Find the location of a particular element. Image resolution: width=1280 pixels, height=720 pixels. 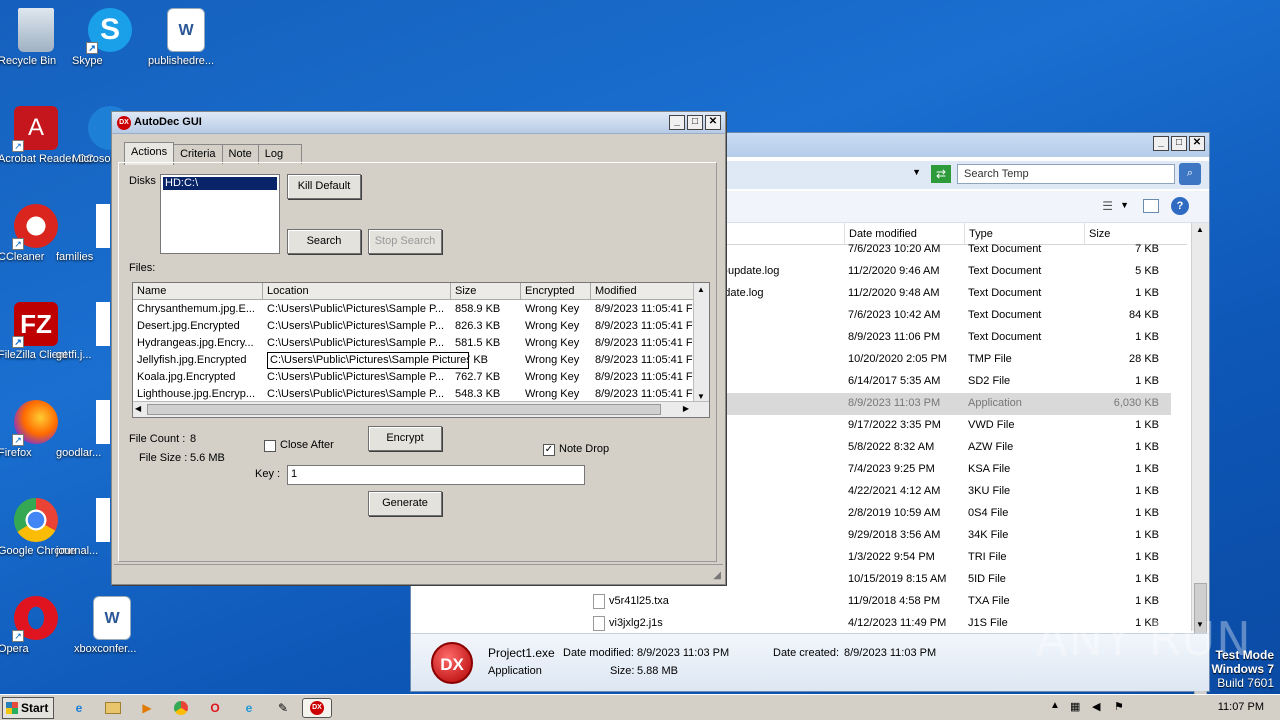

preview-pane-icon is located at coordinates (1151, 206).